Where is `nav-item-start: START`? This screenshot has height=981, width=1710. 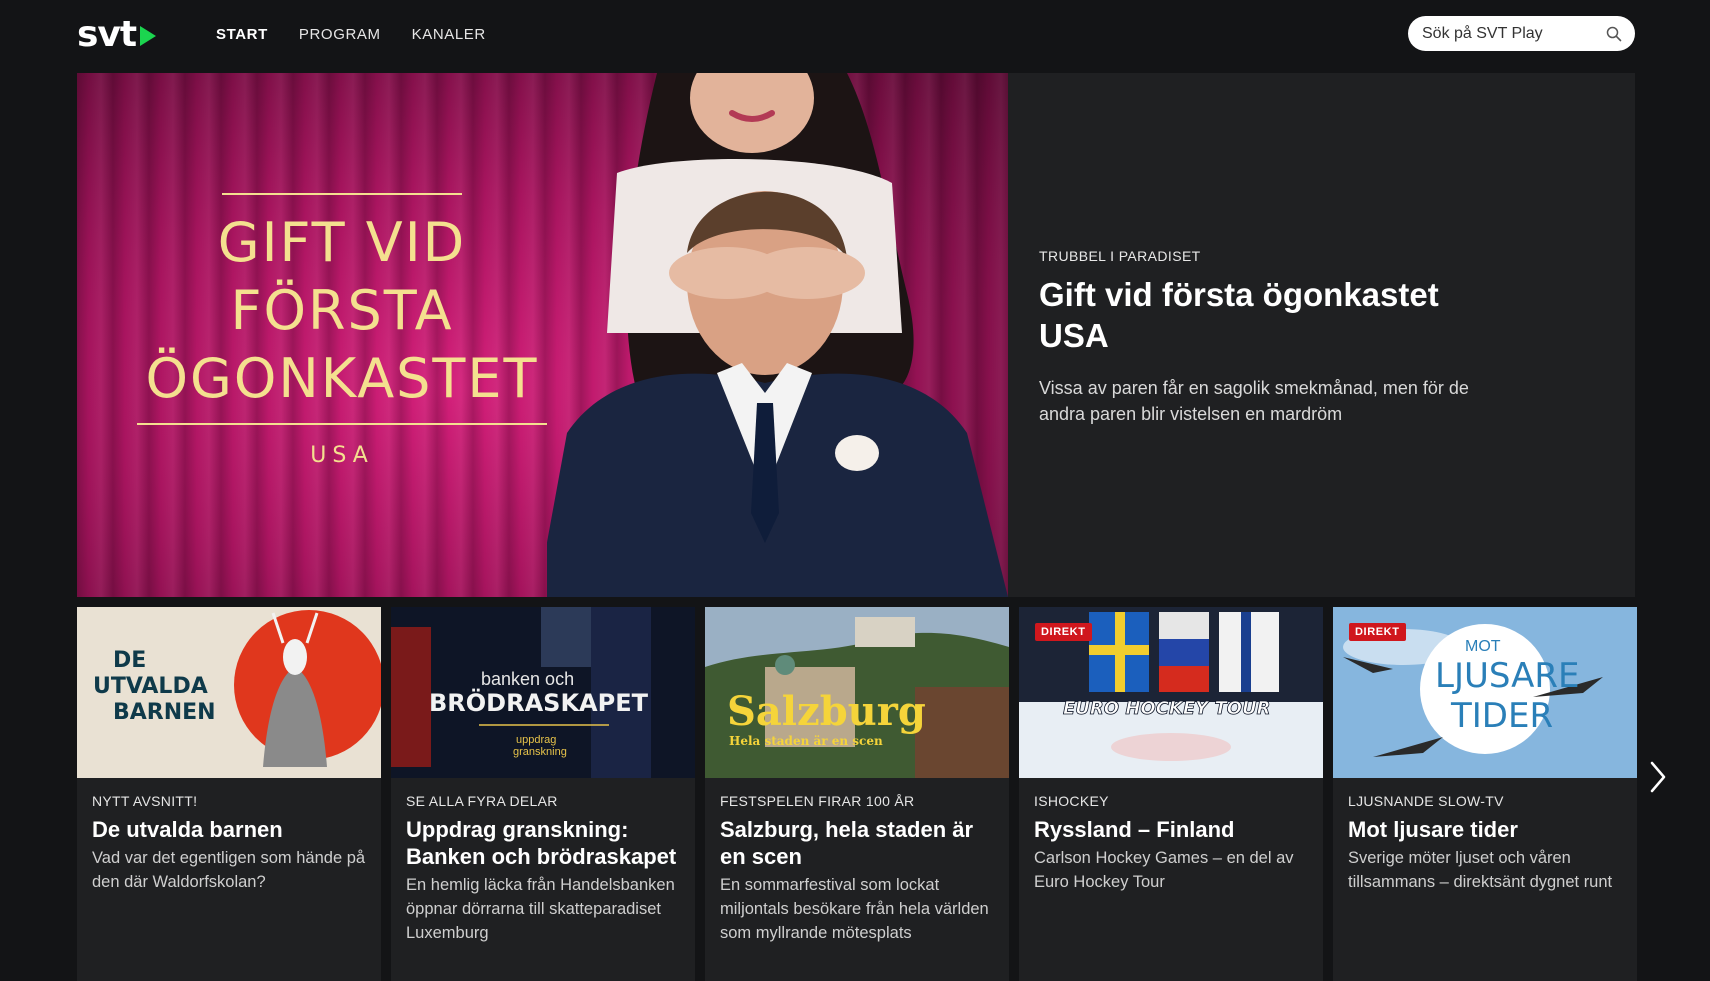 nav-item-start: START is located at coordinates (242, 34).